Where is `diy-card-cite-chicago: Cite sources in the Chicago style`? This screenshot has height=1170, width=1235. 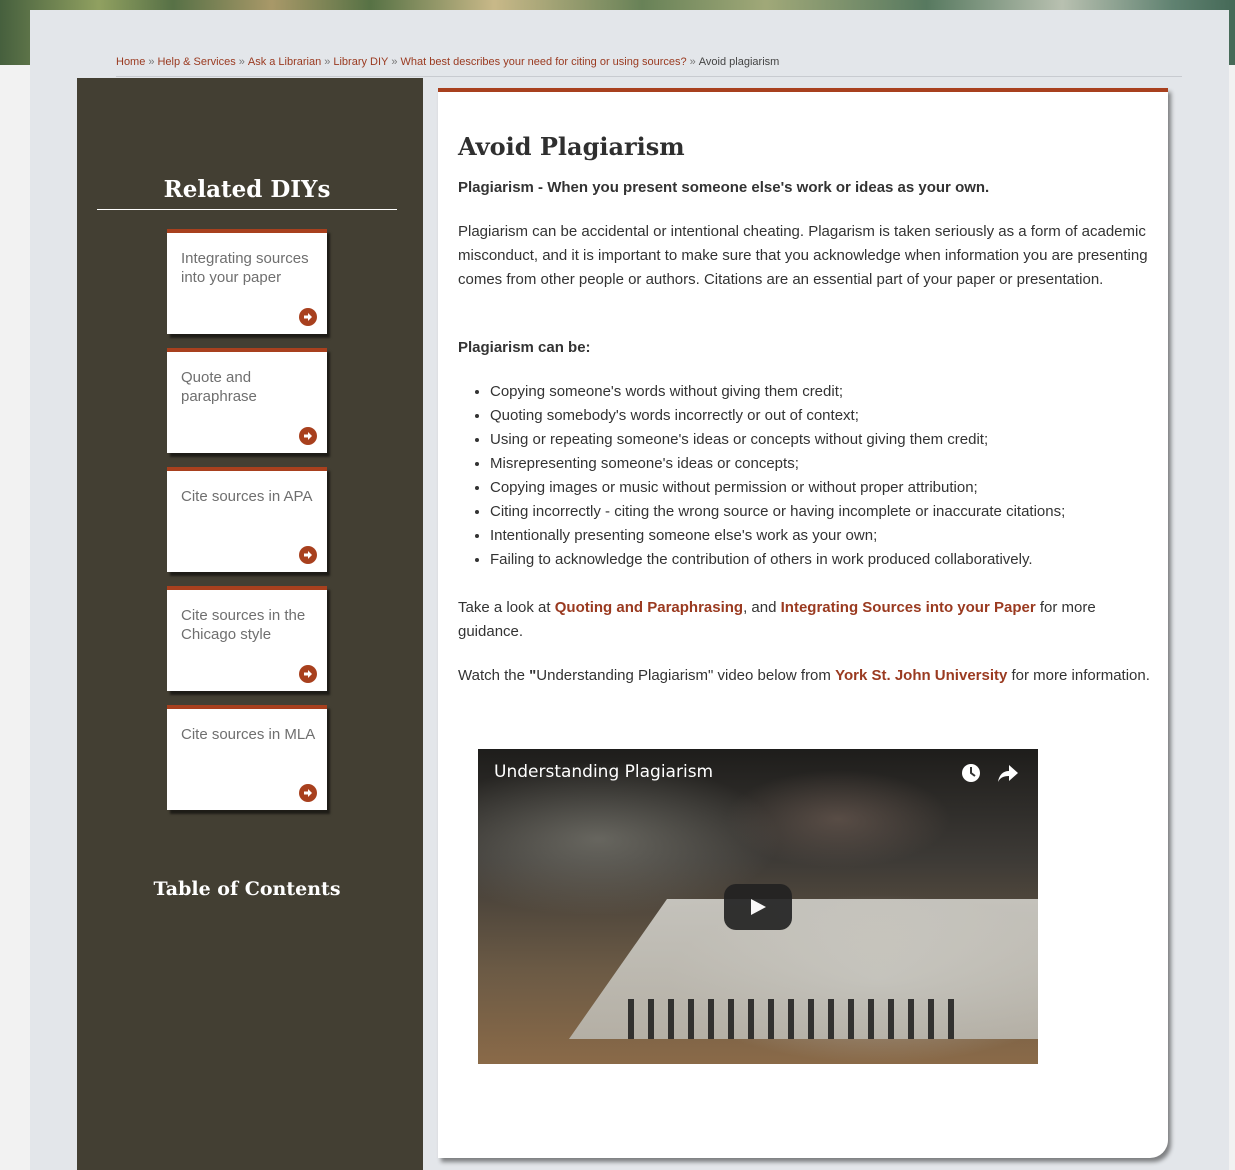
diy-card-cite-chicago: Cite sources in the Chicago style is located at coordinates (247, 638).